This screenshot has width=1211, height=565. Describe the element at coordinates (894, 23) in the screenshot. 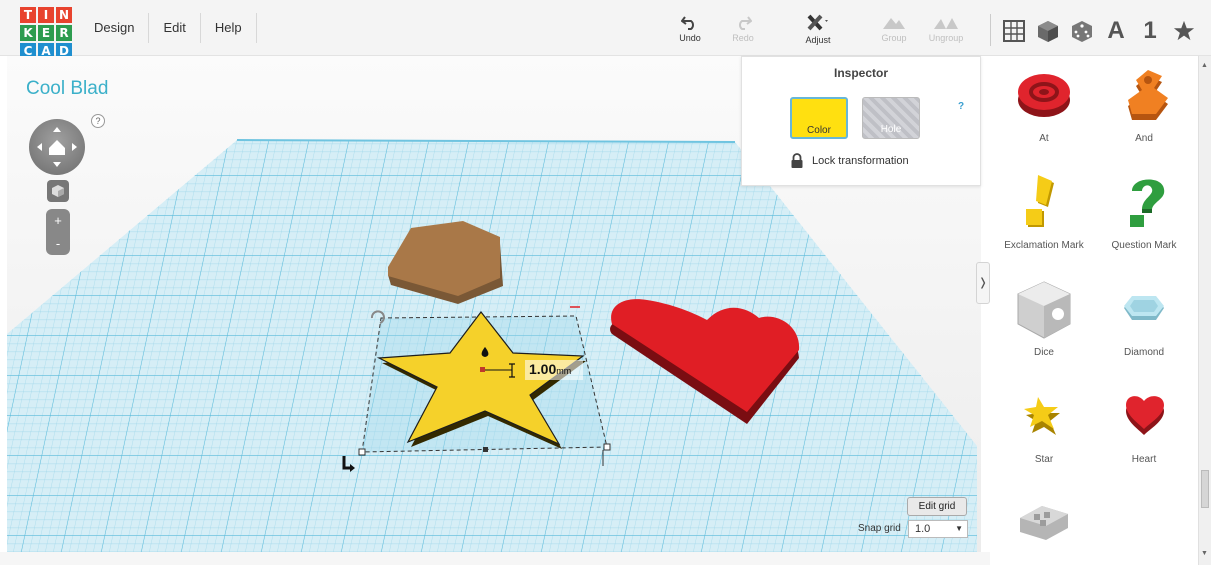

I see `group-icon` at that location.